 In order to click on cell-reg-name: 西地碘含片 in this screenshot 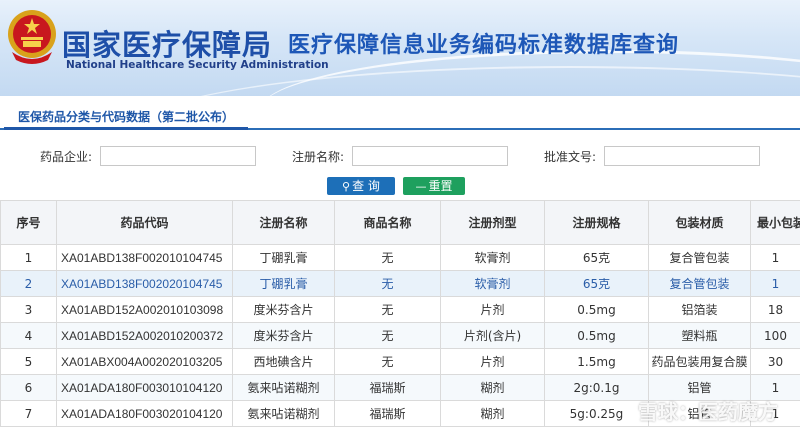, I will do `click(283, 361)`.